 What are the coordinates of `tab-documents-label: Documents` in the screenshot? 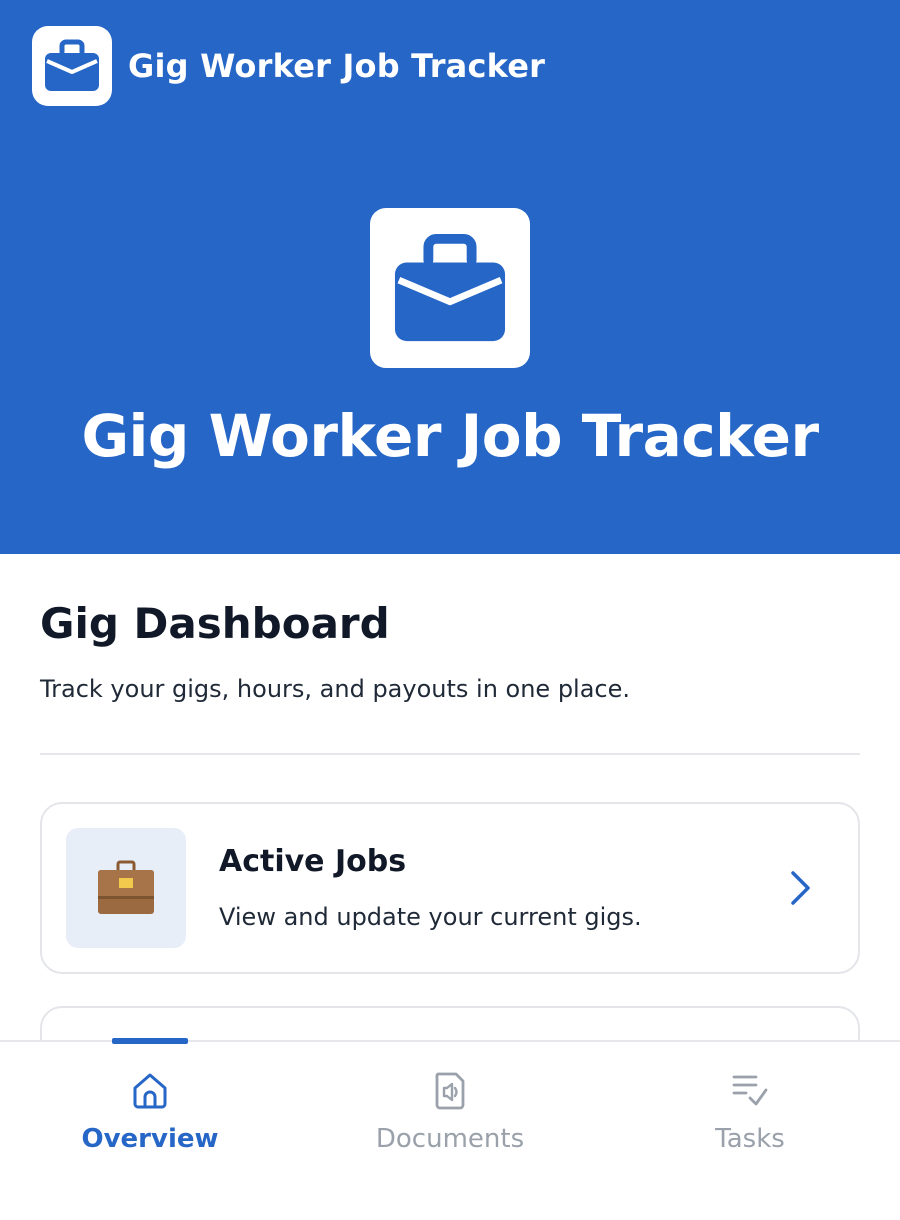 It's located at (450, 1139).